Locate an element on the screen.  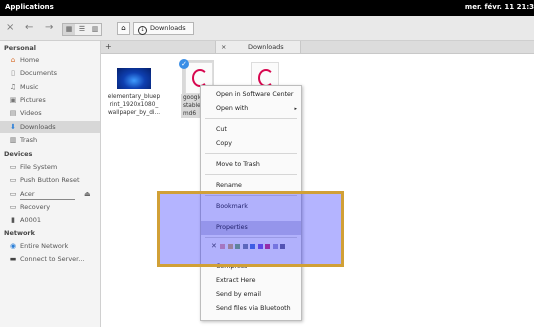
menu-item-send-by-email: Send by email is located at coordinates (251, 295).